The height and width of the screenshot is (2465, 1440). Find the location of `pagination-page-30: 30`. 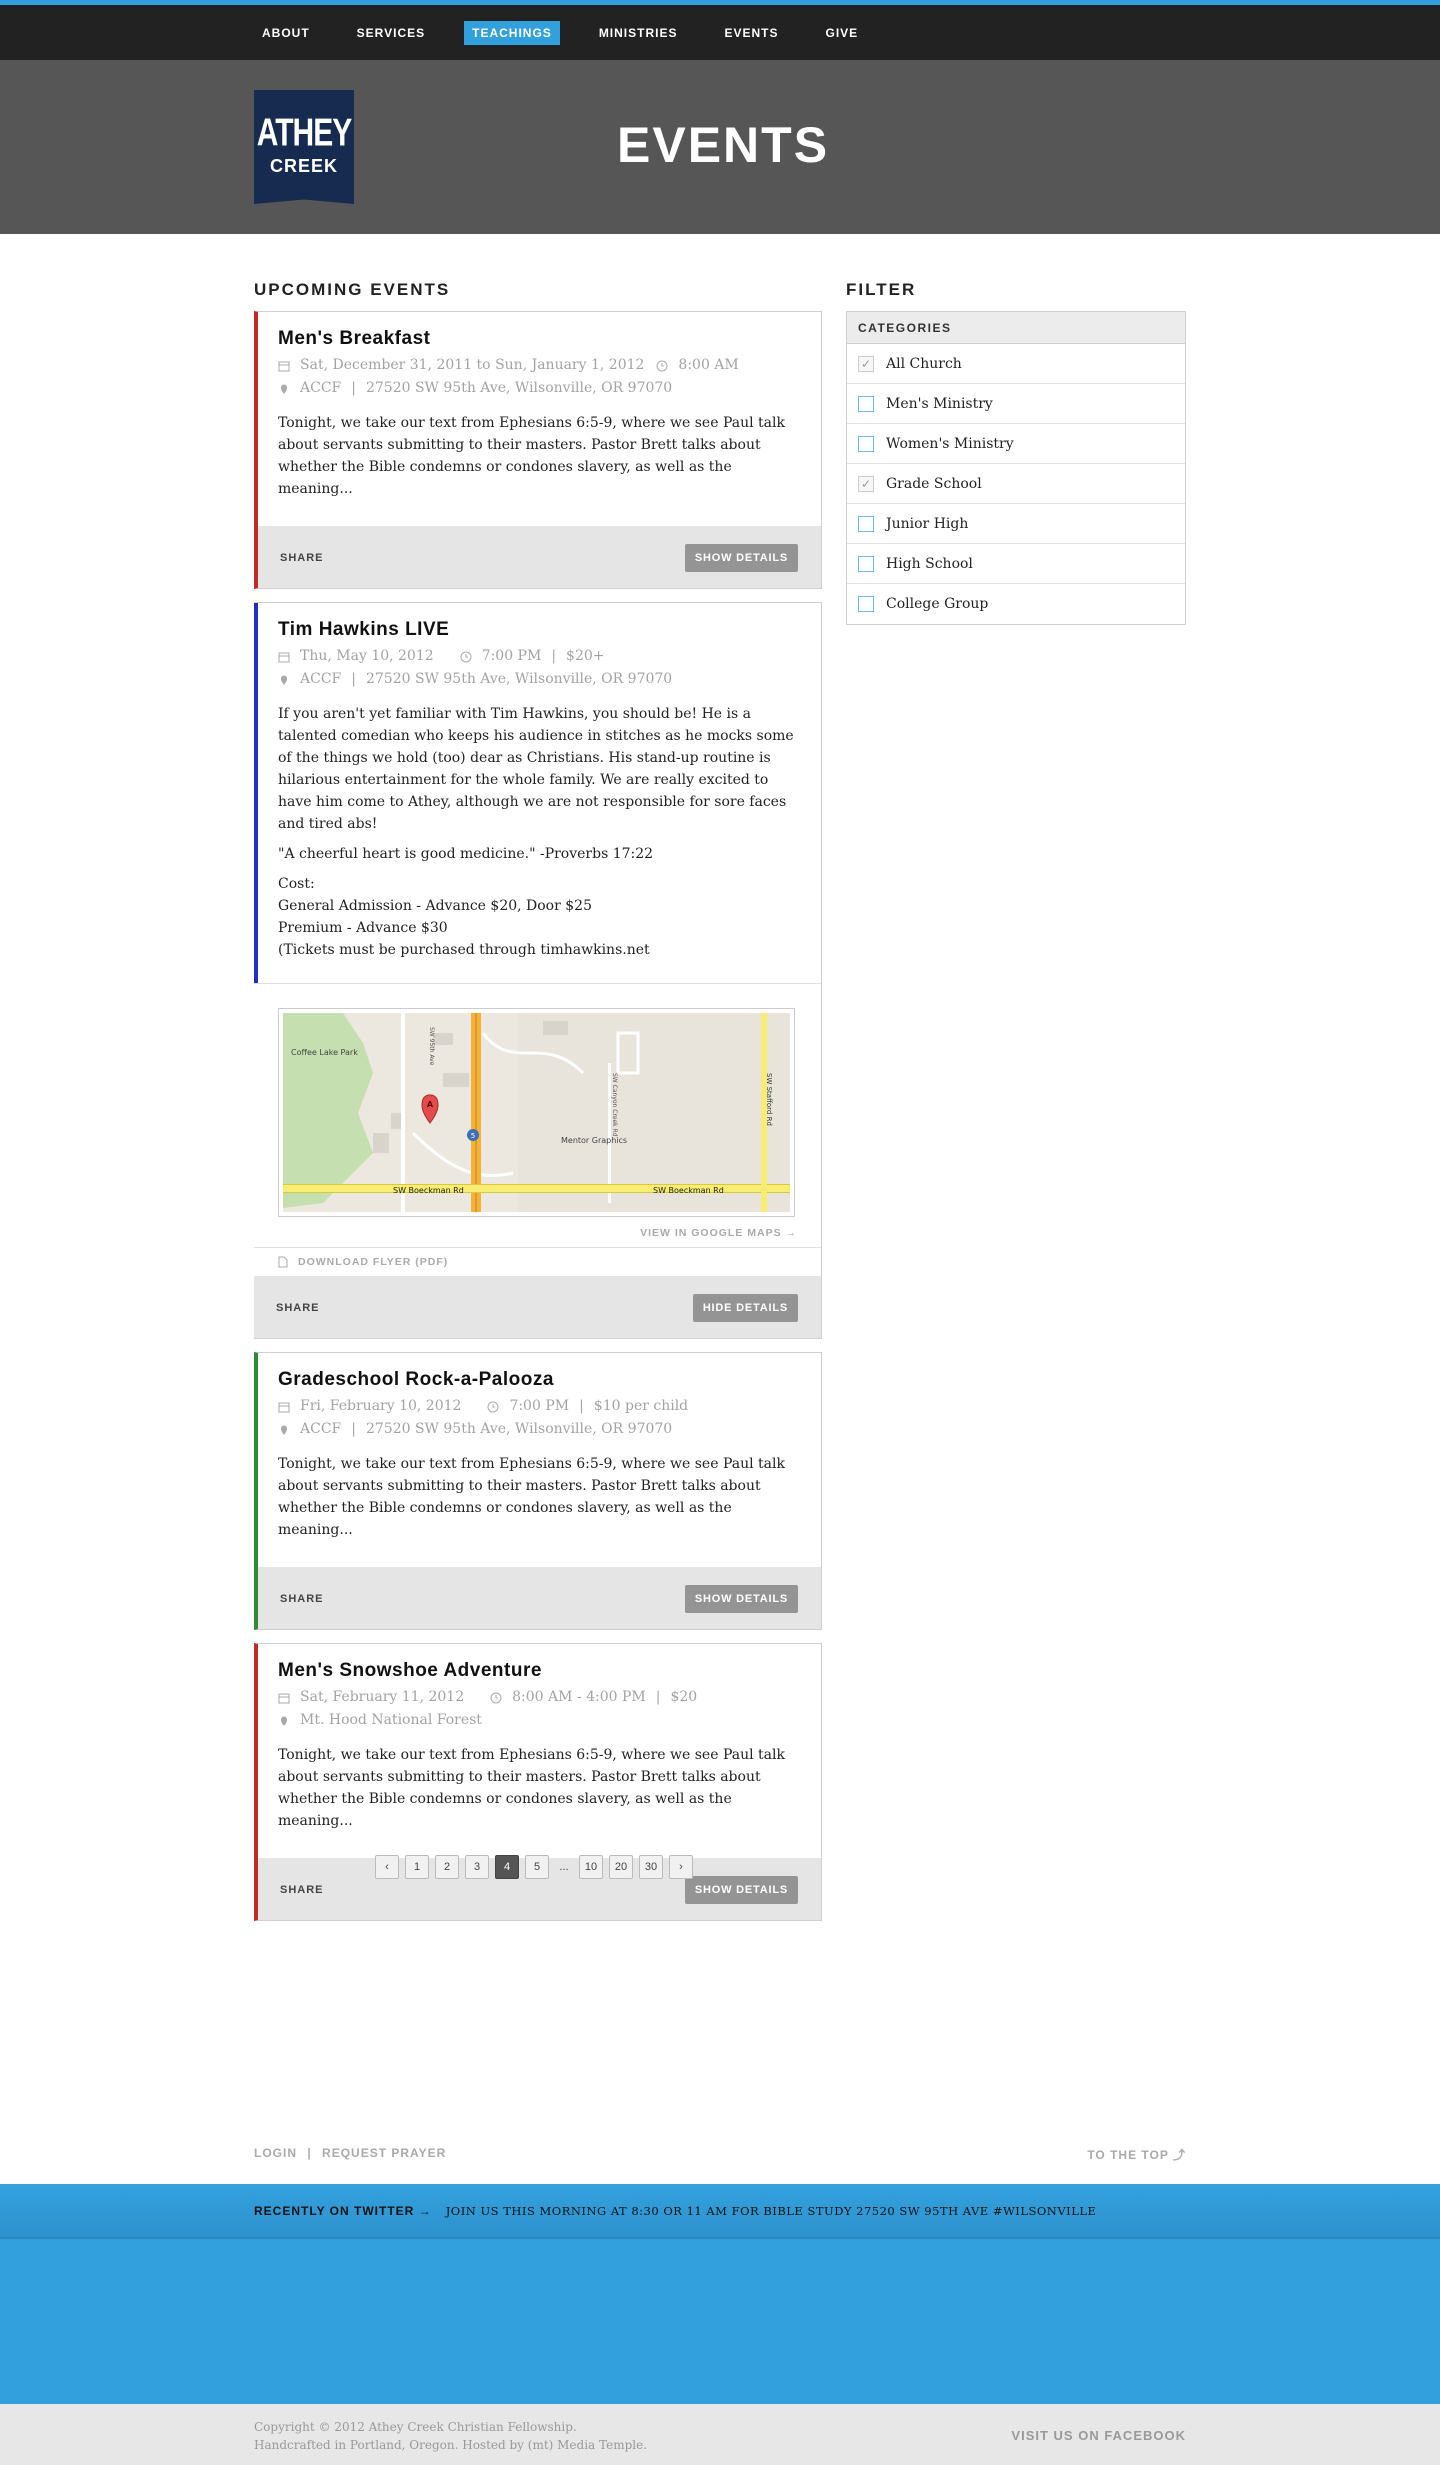

pagination-page-30: 30 is located at coordinates (651, 1867).